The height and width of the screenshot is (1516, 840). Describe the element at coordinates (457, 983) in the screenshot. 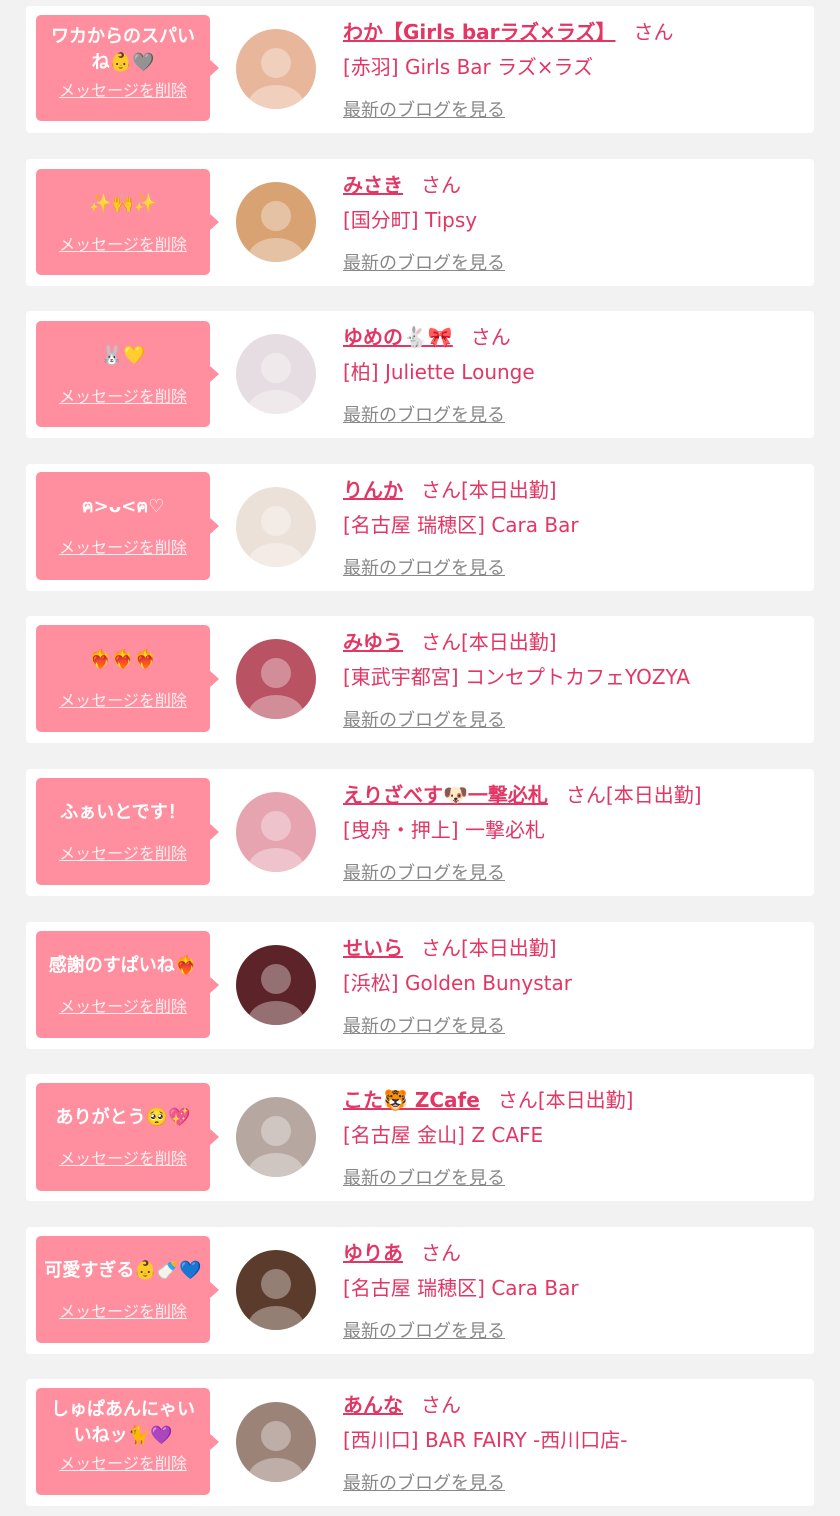

I see `shop-name: [浜松] Golden Bunystar` at that location.